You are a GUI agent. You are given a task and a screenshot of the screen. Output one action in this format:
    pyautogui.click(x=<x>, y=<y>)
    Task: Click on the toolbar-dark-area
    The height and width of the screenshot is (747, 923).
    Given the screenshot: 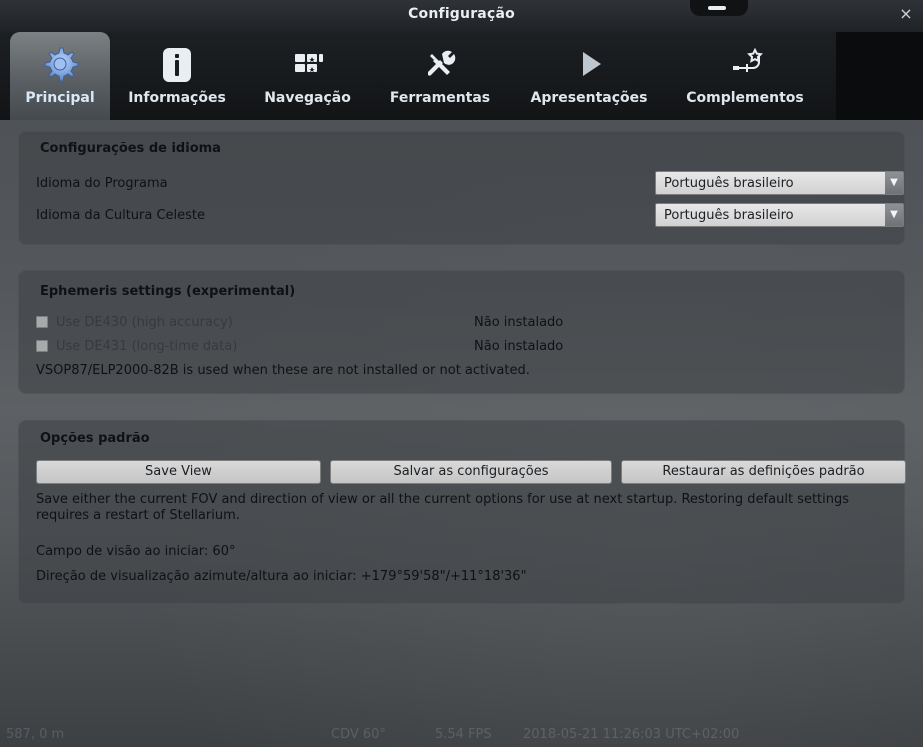 What is the action you would take?
    pyautogui.click(x=879, y=76)
    